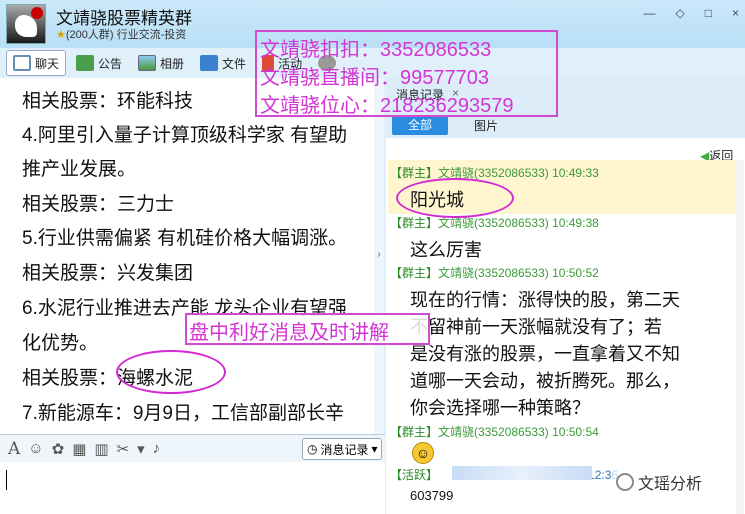 The width and height of the screenshot is (745, 514). I want to click on flag-icon, so click(85, 63).